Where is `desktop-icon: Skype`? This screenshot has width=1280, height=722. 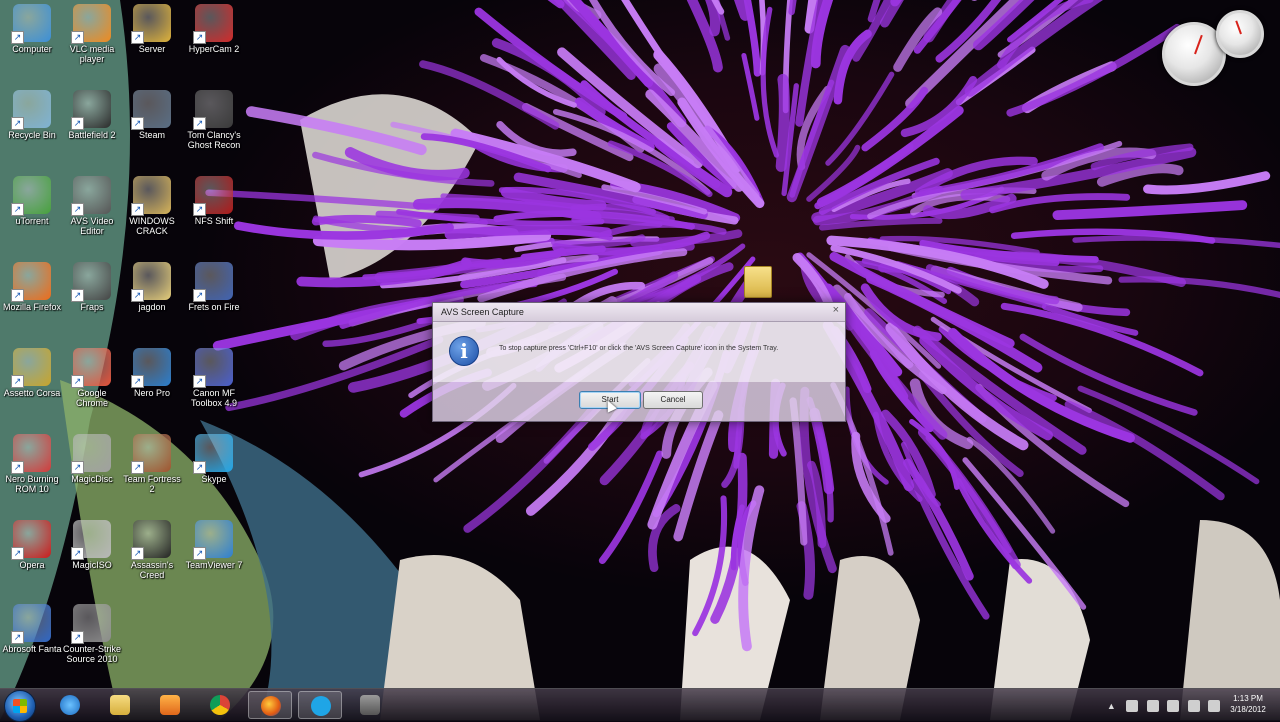 desktop-icon: Skype is located at coordinates (214, 473).